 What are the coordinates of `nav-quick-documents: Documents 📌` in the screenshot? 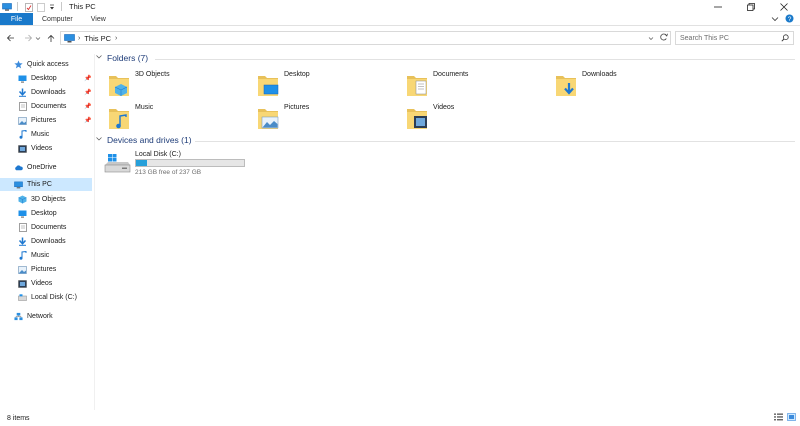 It's located at (46, 106).